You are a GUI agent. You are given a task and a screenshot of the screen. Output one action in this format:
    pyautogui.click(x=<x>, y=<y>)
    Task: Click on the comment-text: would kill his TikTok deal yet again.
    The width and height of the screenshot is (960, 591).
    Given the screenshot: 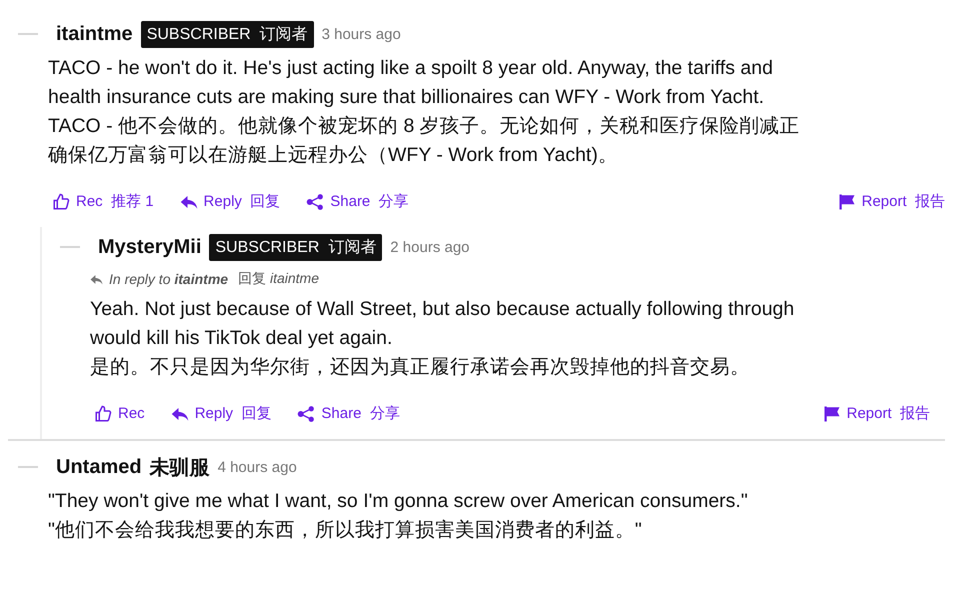 What is the action you would take?
    pyautogui.click(x=242, y=338)
    